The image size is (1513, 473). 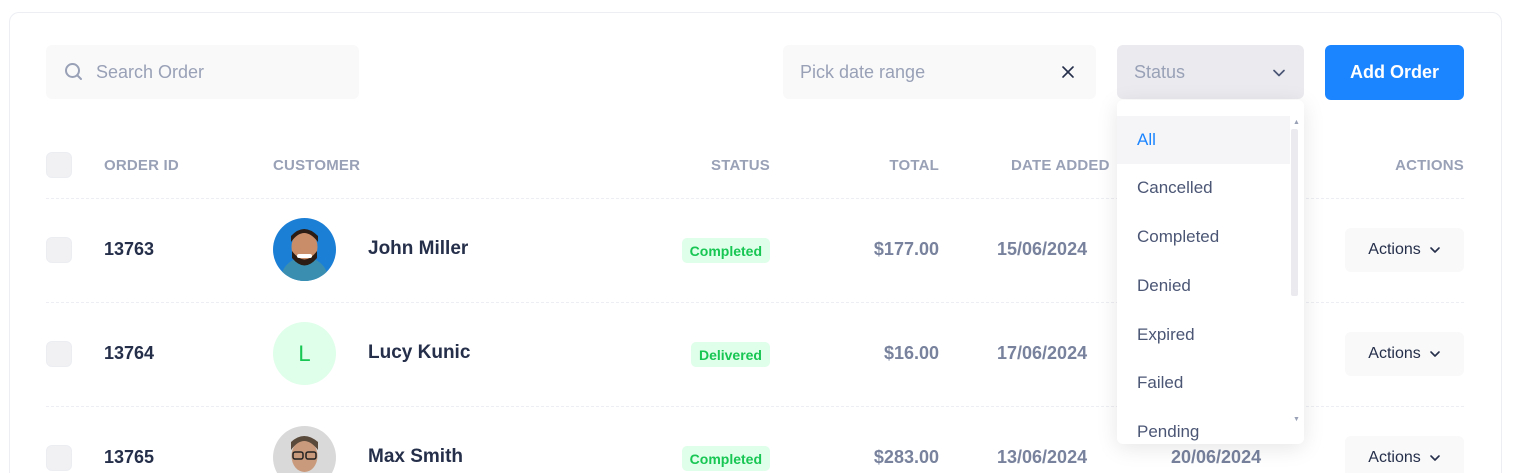 What do you see at coordinates (730, 354) in the screenshot?
I see `status-badge: Delivered` at bounding box center [730, 354].